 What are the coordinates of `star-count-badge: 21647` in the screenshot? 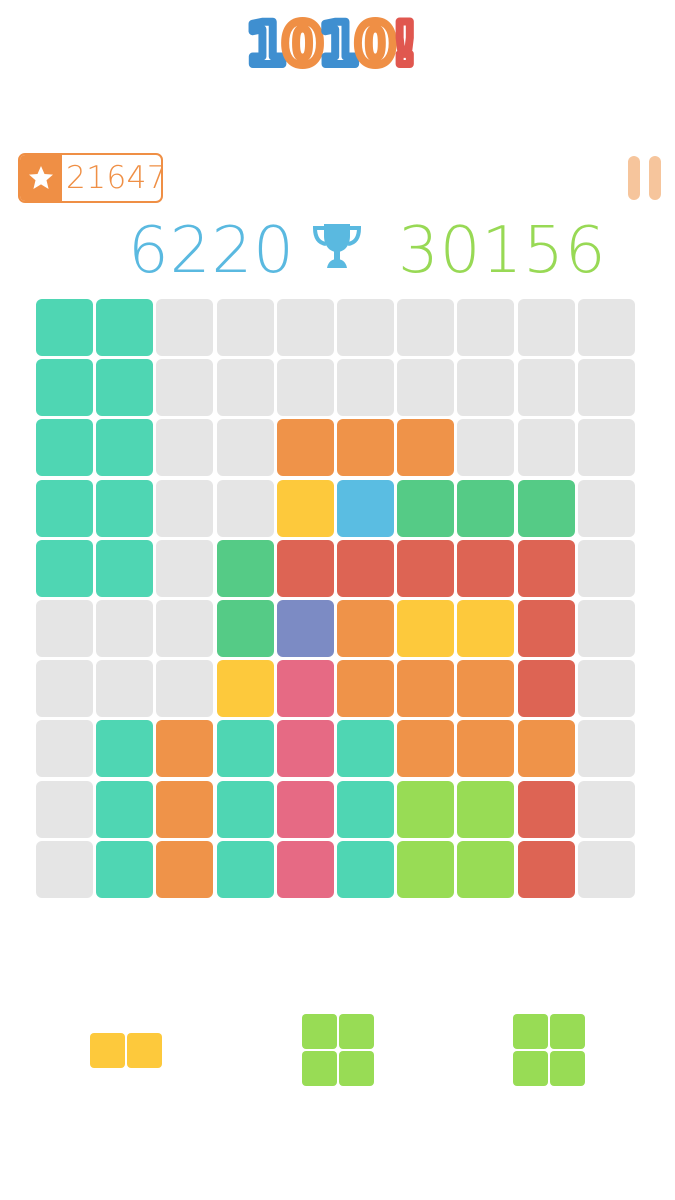 It's located at (90, 178).